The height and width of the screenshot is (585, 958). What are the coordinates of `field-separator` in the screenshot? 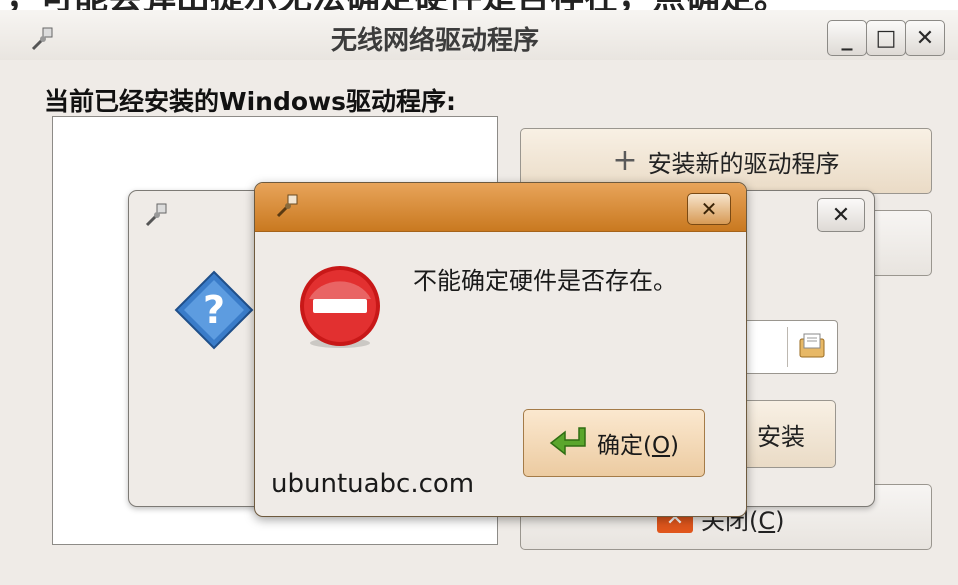 It's located at (787, 347).